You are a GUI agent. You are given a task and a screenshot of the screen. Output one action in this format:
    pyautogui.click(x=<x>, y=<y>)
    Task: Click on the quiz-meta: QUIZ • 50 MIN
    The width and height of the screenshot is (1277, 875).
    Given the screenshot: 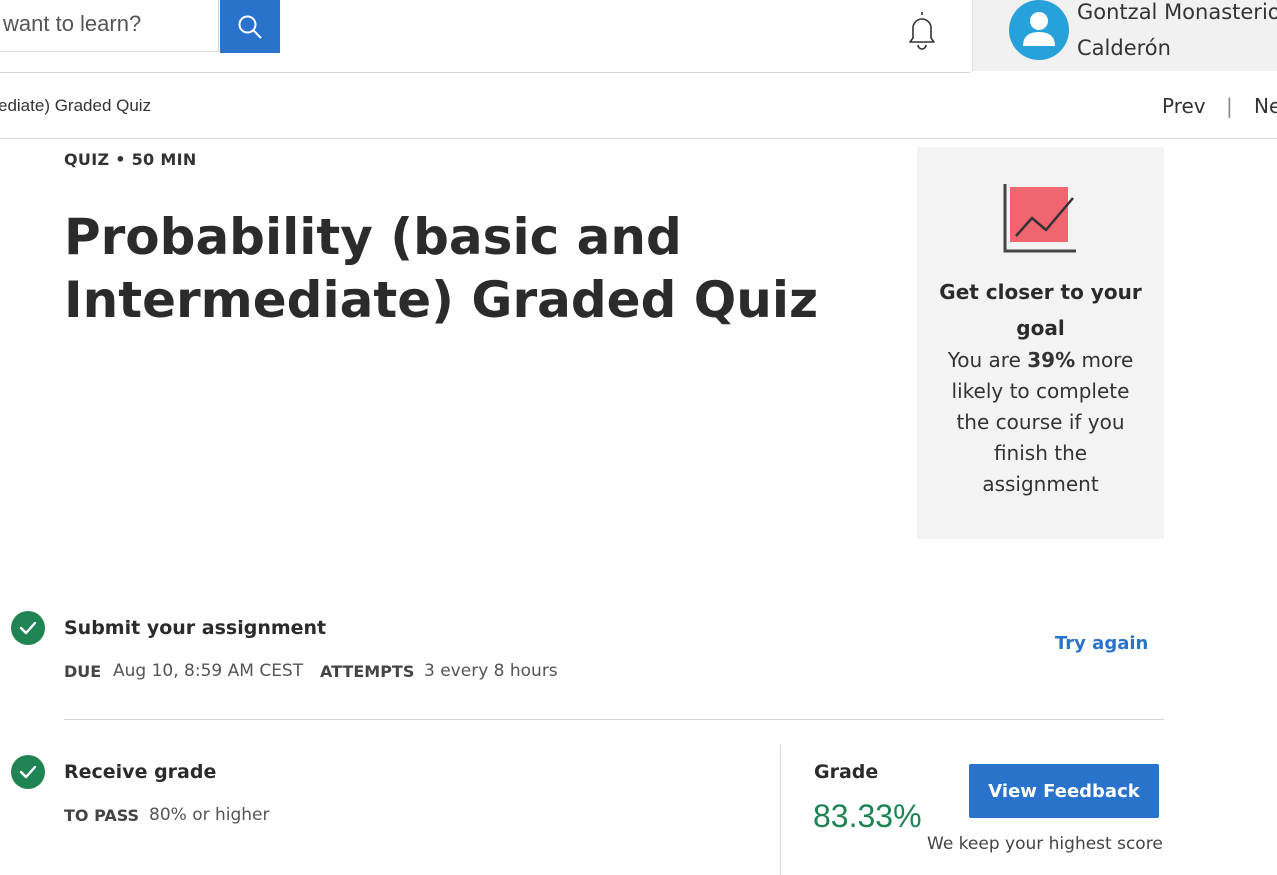 What is the action you would take?
    pyautogui.click(x=130, y=159)
    